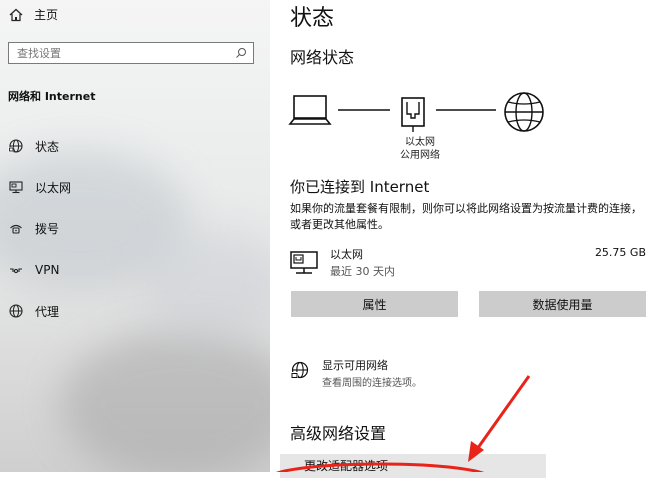 The image size is (650, 478). I want to click on search-icon, so click(241, 53).